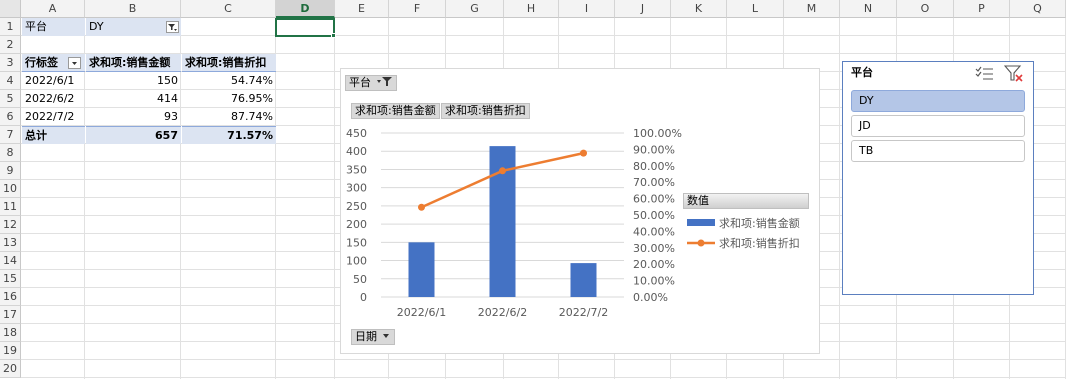 The image size is (1066, 379). What do you see at coordinates (10, 207) in the screenshot?
I see `row-header-11: 11` at bounding box center [10, 207].